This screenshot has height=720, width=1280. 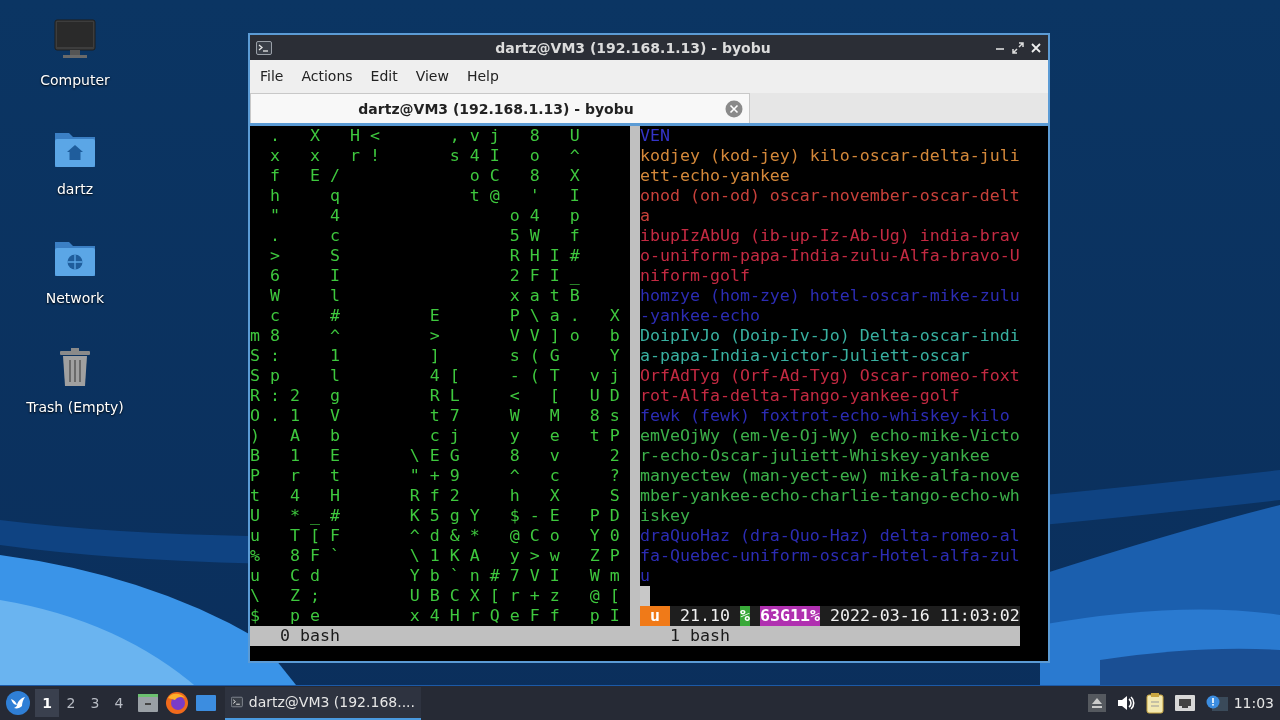 What do you see at coordinates (924, 616) in the screenshot?
I see `status-text: 2022-03-16 11:03:02` at bounding box center [924, 616].